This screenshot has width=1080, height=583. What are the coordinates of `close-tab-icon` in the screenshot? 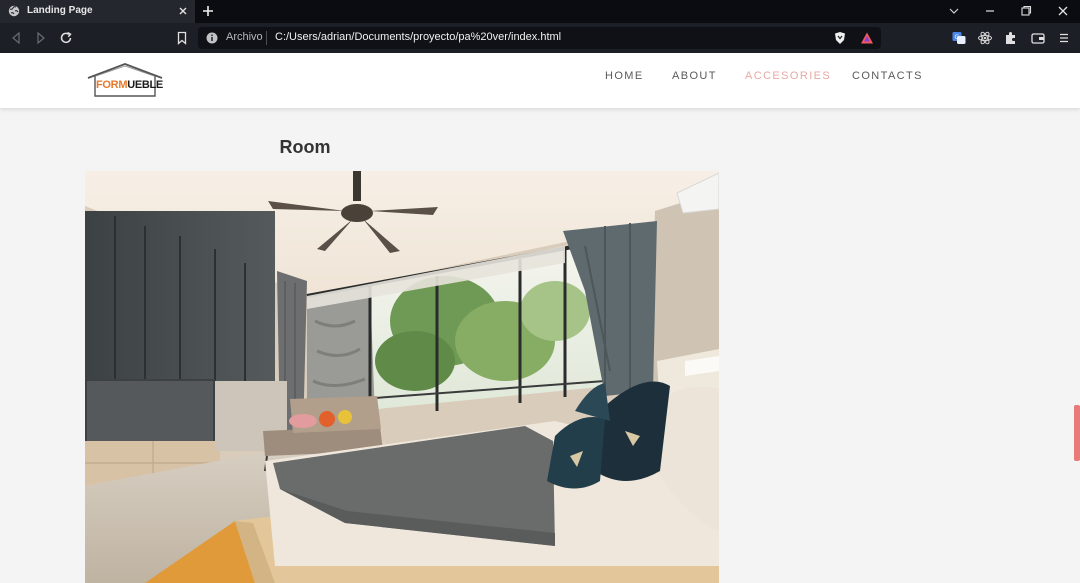 It's located at (183, 11).